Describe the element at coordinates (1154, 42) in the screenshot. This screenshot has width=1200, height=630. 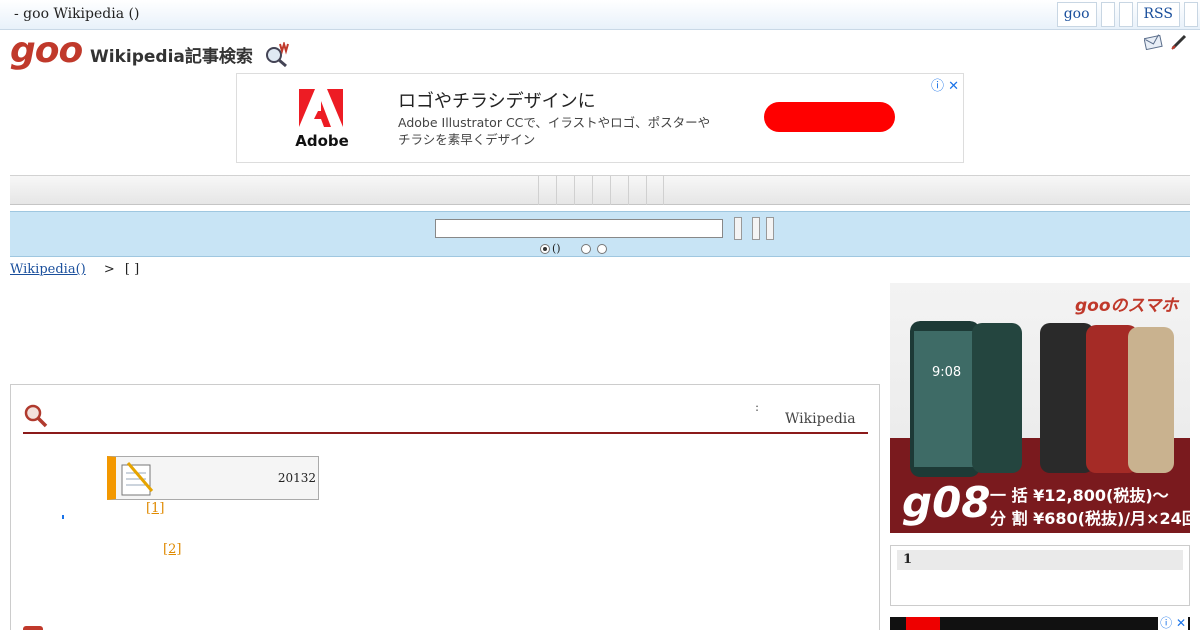
I see `mail-icon` at that location.